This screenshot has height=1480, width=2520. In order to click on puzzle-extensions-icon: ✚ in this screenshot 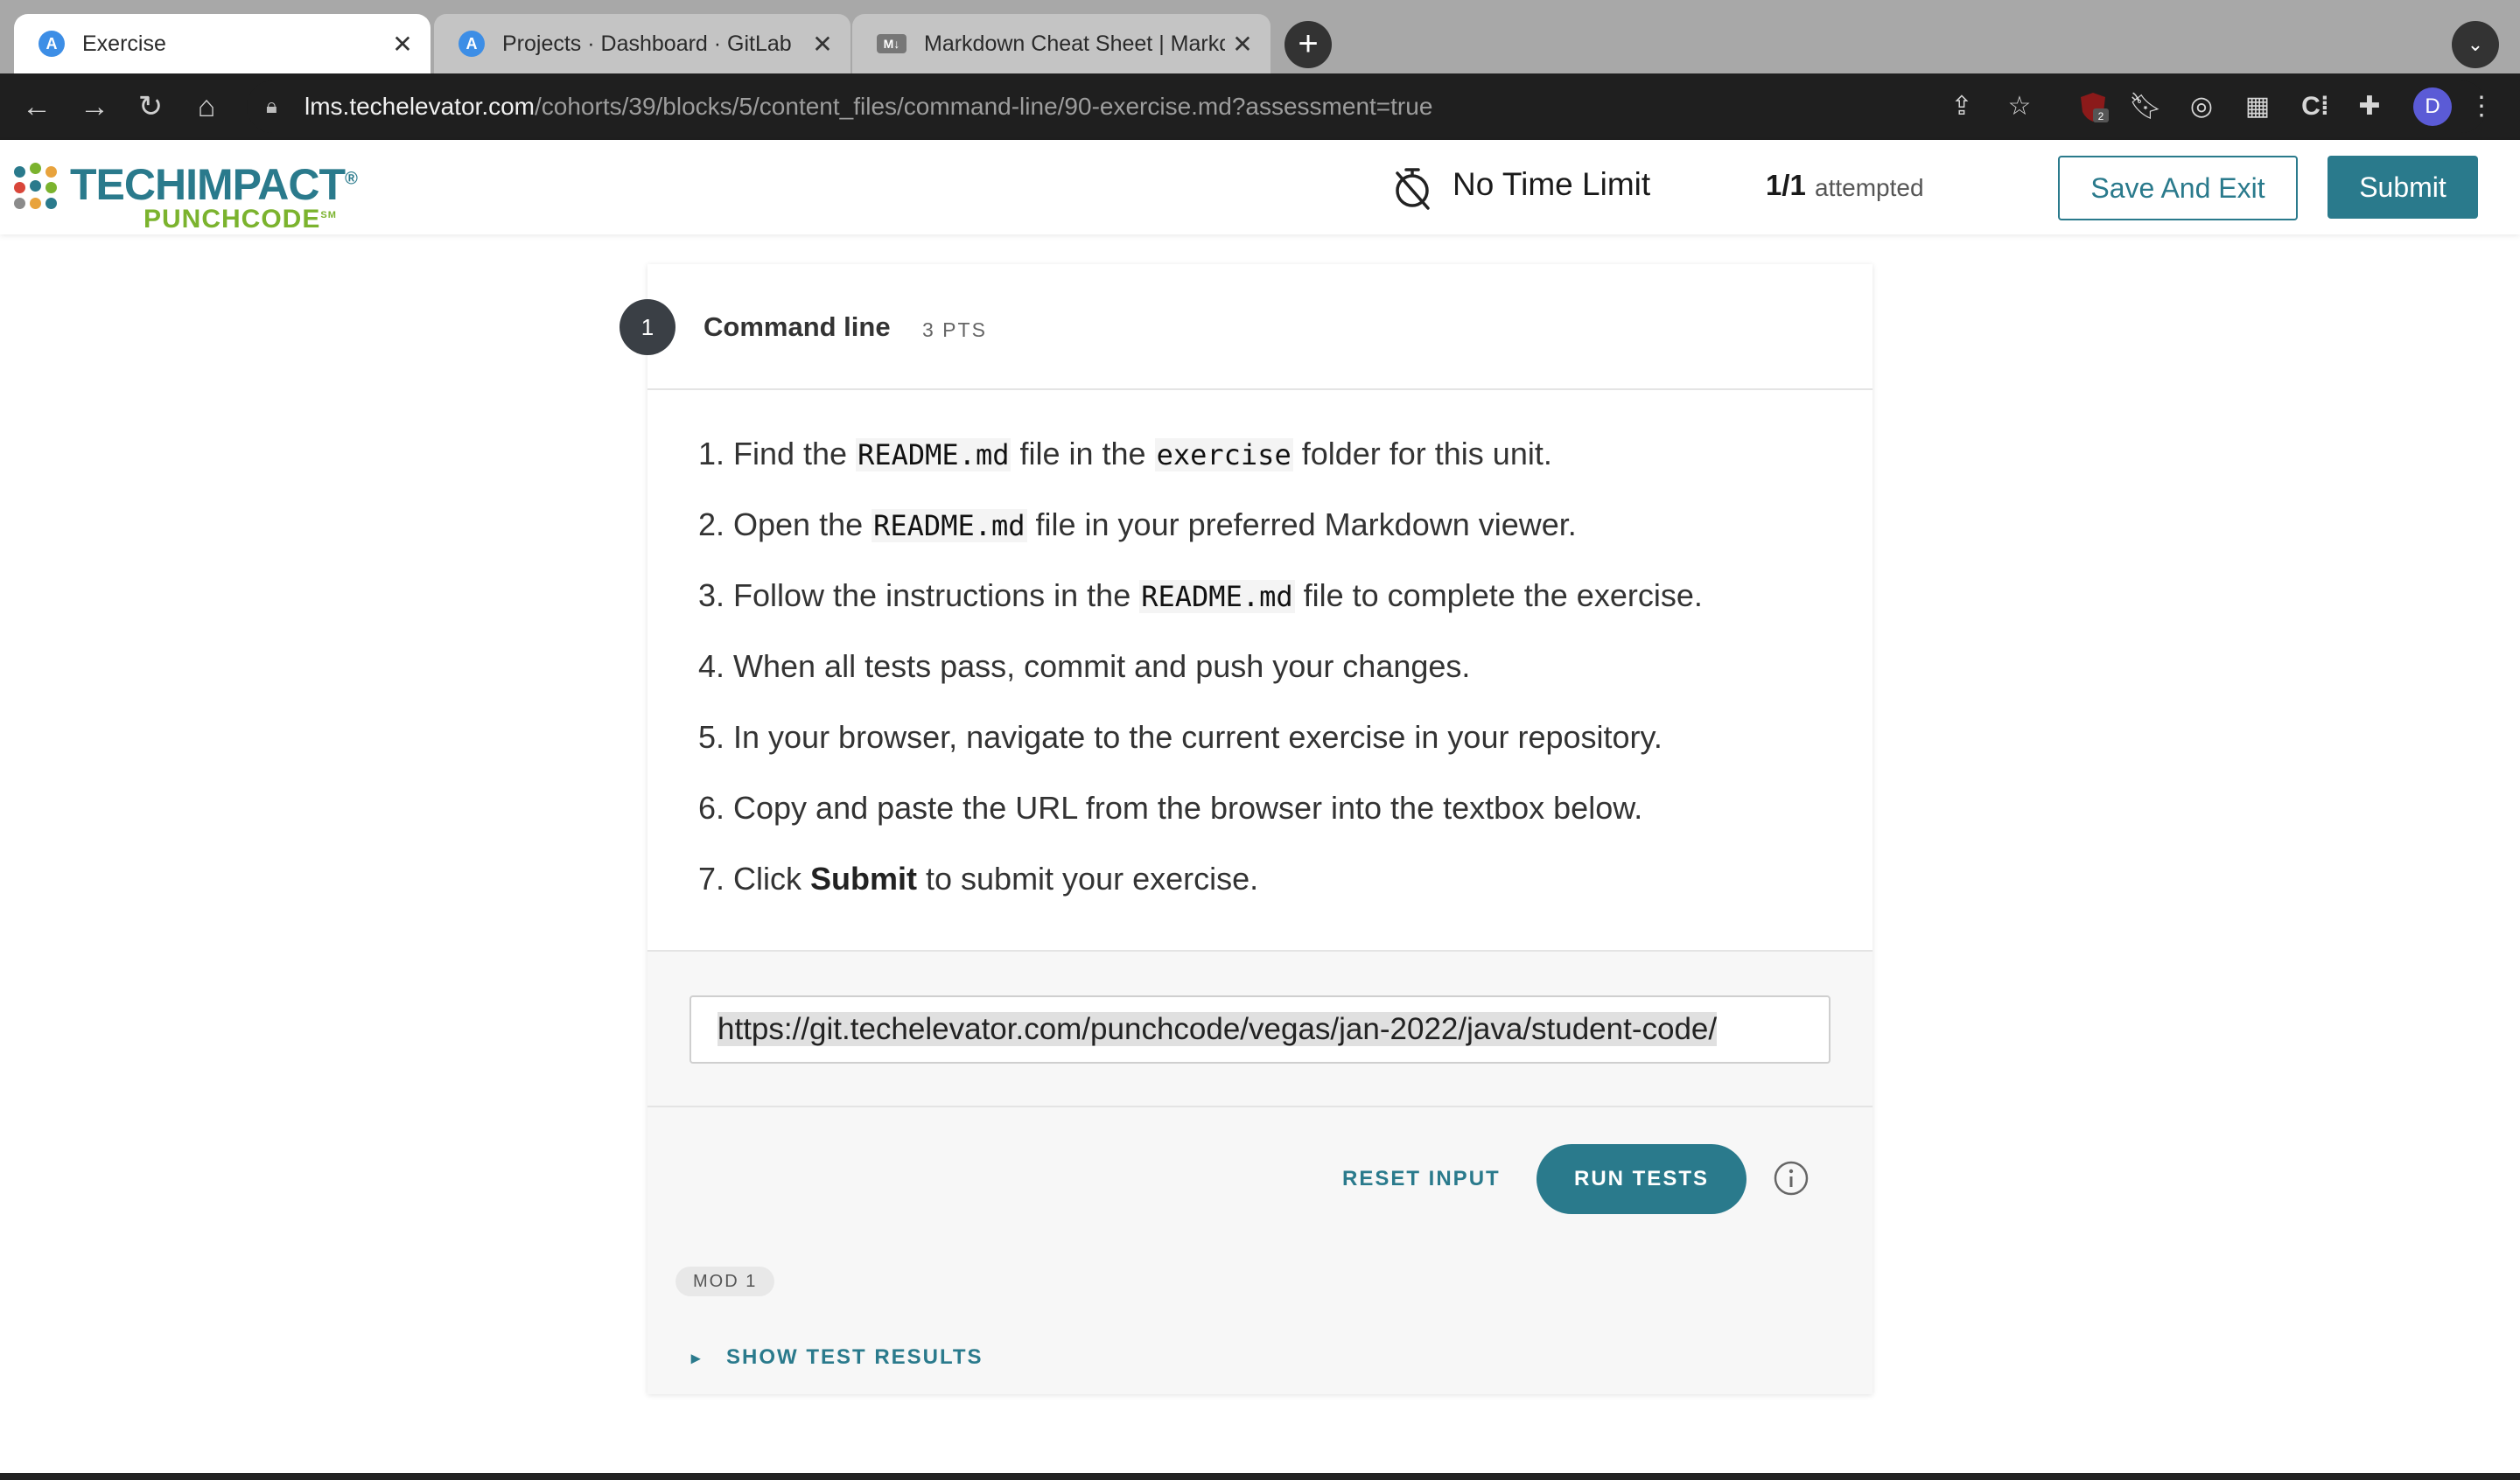, I will do `click(2369, 107)`.